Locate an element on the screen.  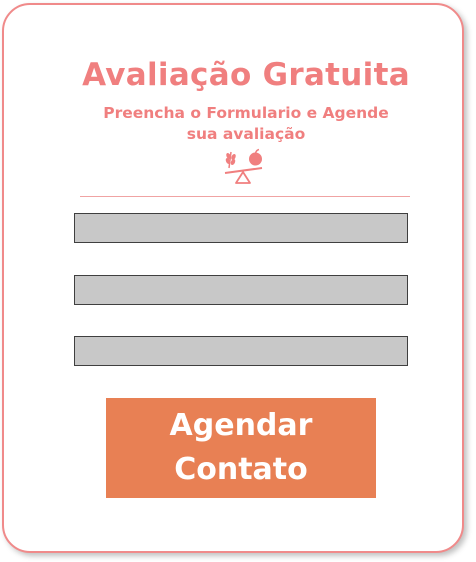
form-subtitle-line-2: sua avaliação is located at coordinates (246, 134).